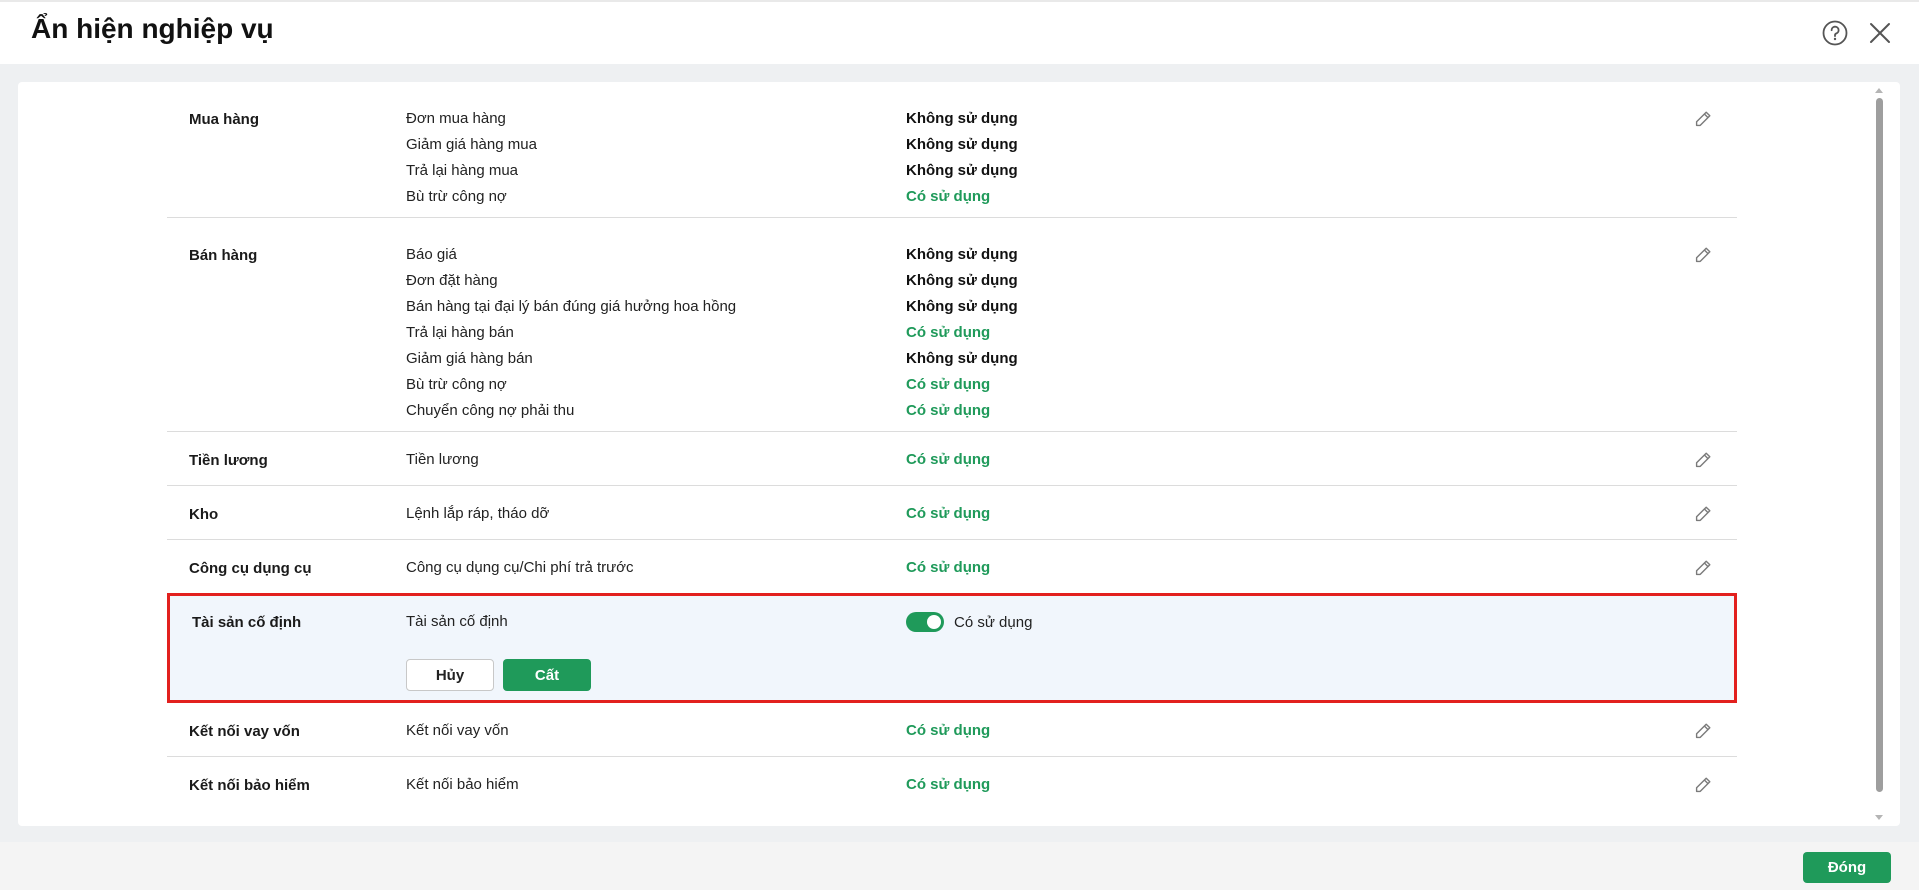 This screenshot has height=890, width=1919. I want to click on module-group-name: Kho, so click(204, 514).